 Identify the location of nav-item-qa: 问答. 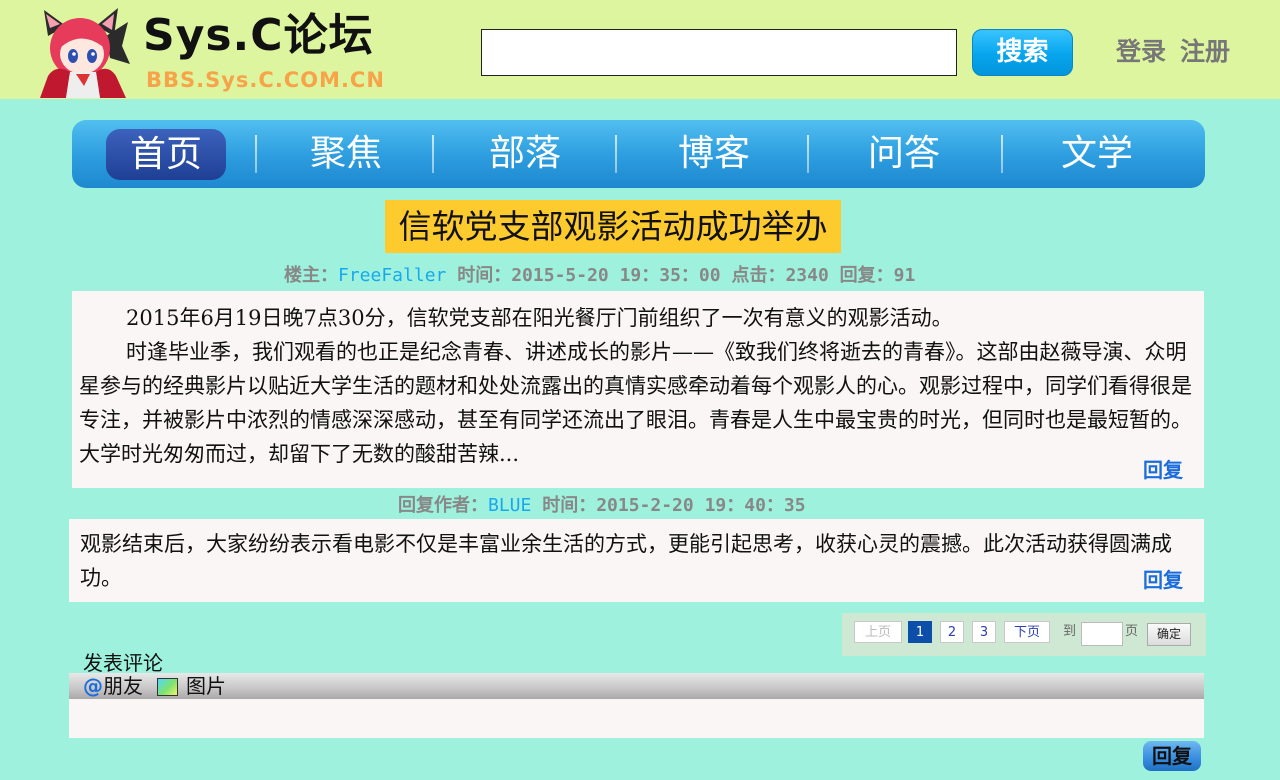
(904, 154).